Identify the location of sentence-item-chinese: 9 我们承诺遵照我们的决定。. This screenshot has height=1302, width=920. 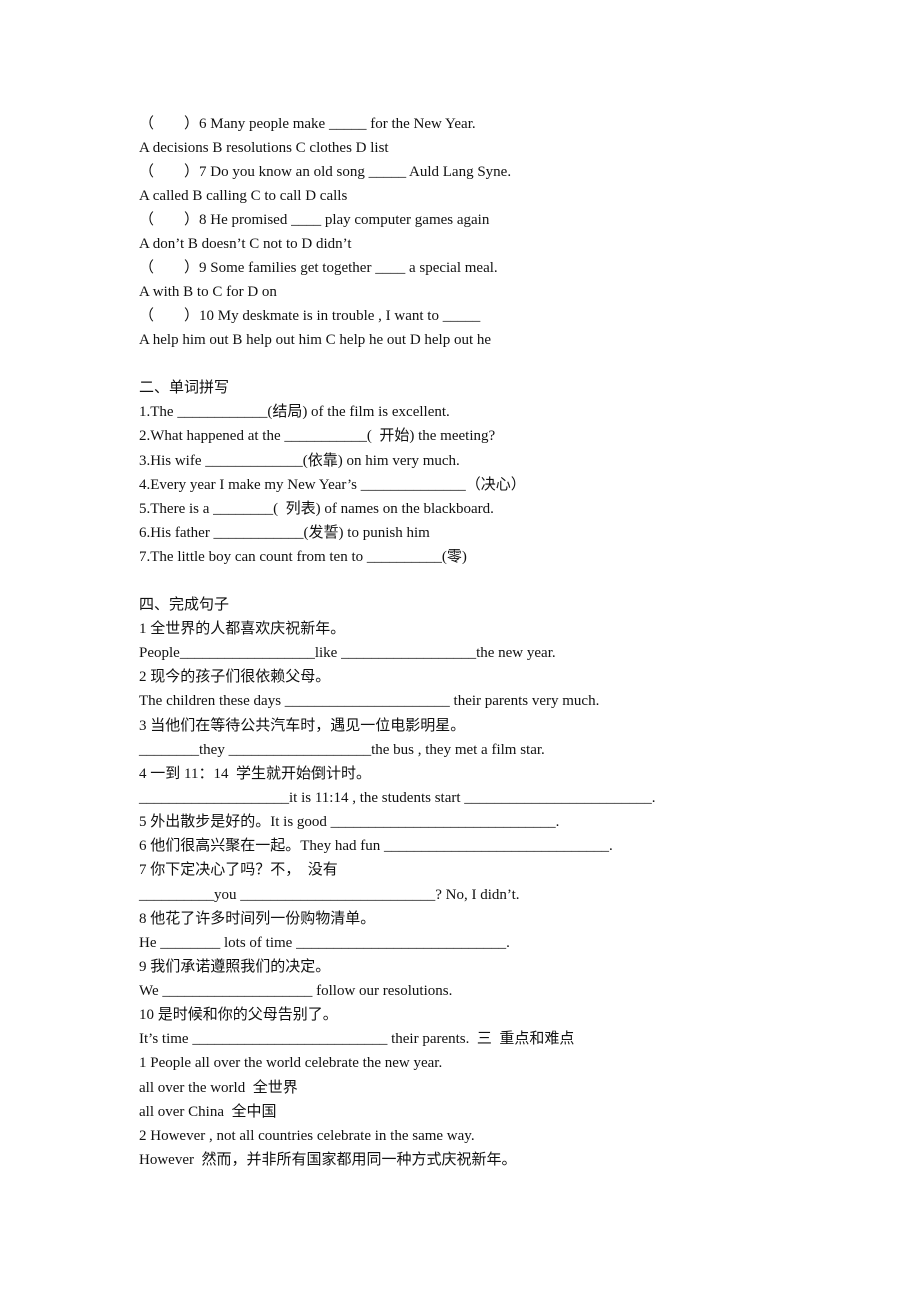
(235, 967).